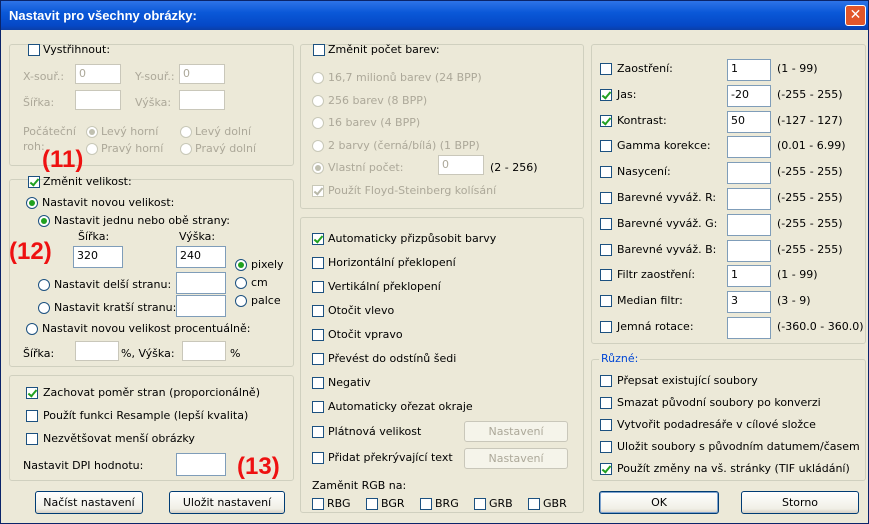 The height and width of the screenshot is (524, 869). I want to click on unit-cm-radio, so click(241, 283).